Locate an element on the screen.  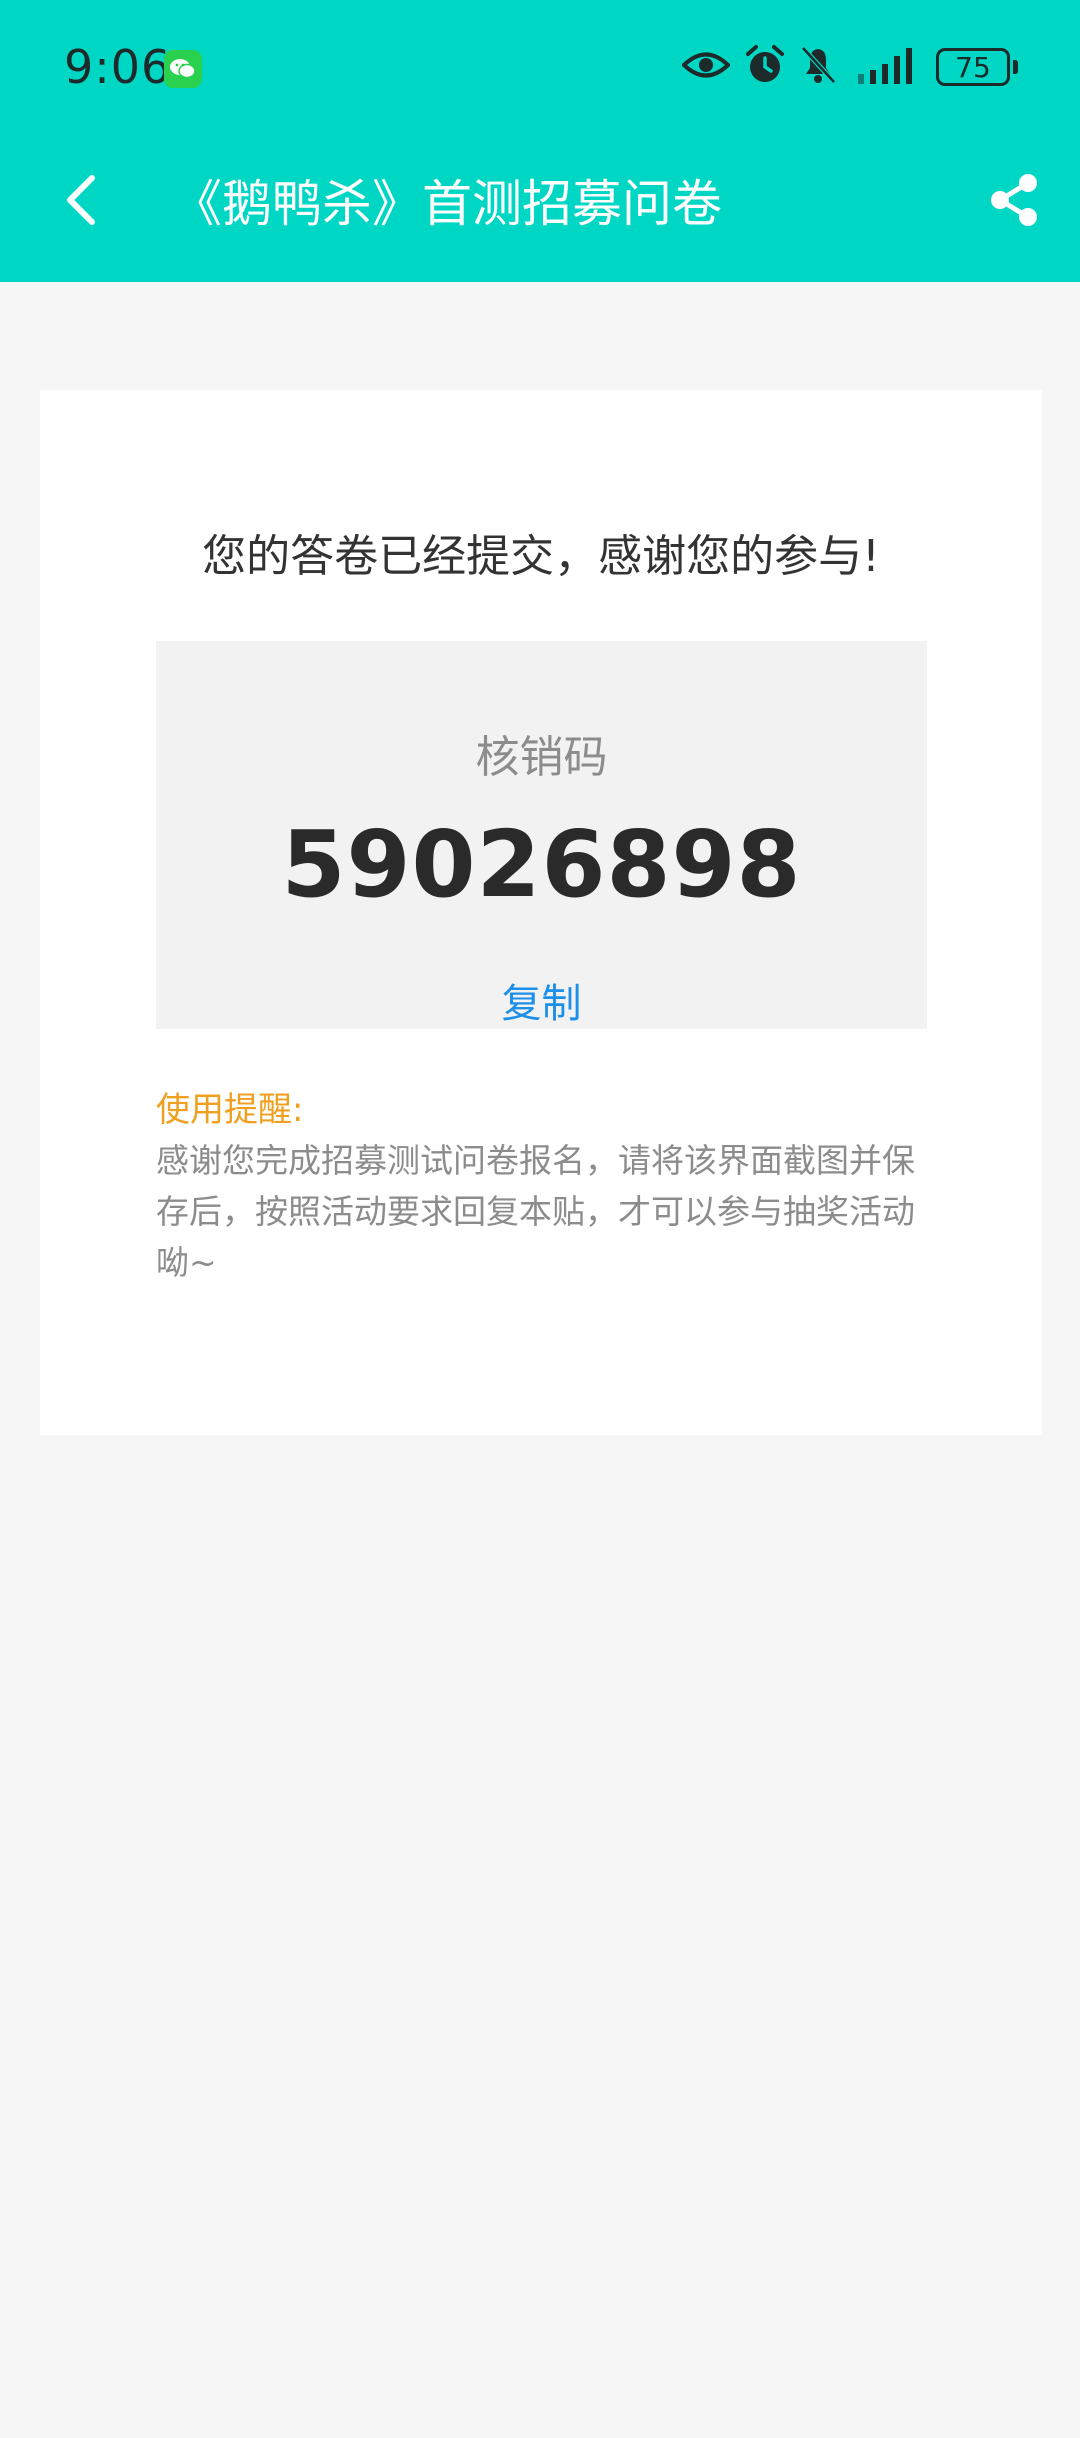
share-button is located at coordinates (1014, 200).